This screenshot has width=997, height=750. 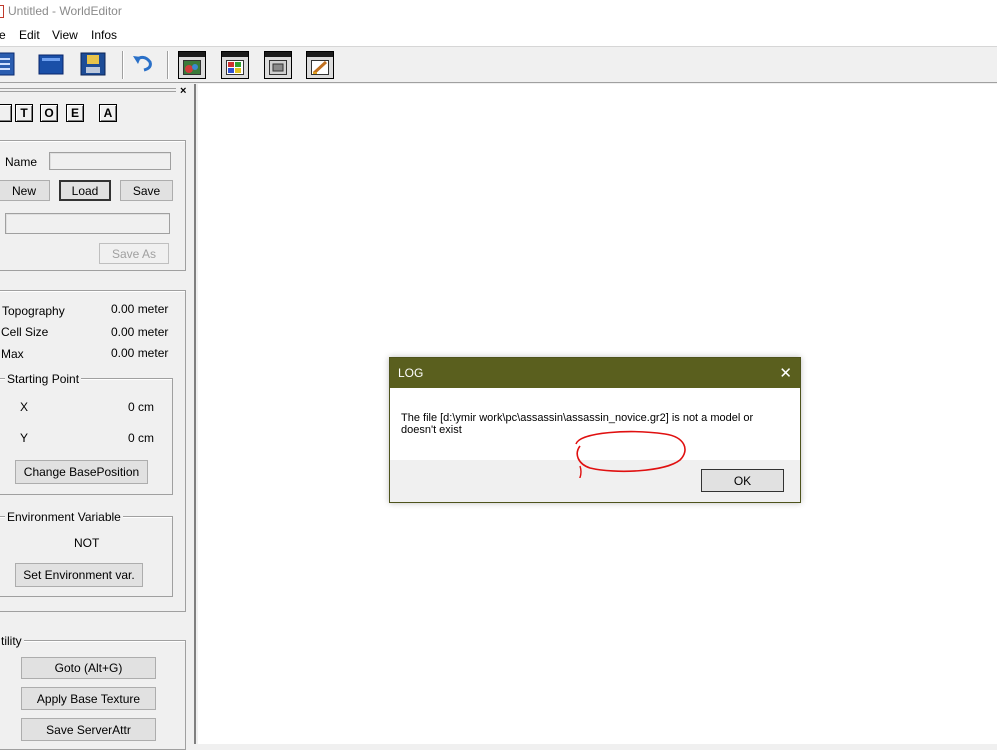 What do you see at coordinates (43, 379) in the screenshot?
I see `starting-point-title: Starting Point` at bounding box center [43, 379].